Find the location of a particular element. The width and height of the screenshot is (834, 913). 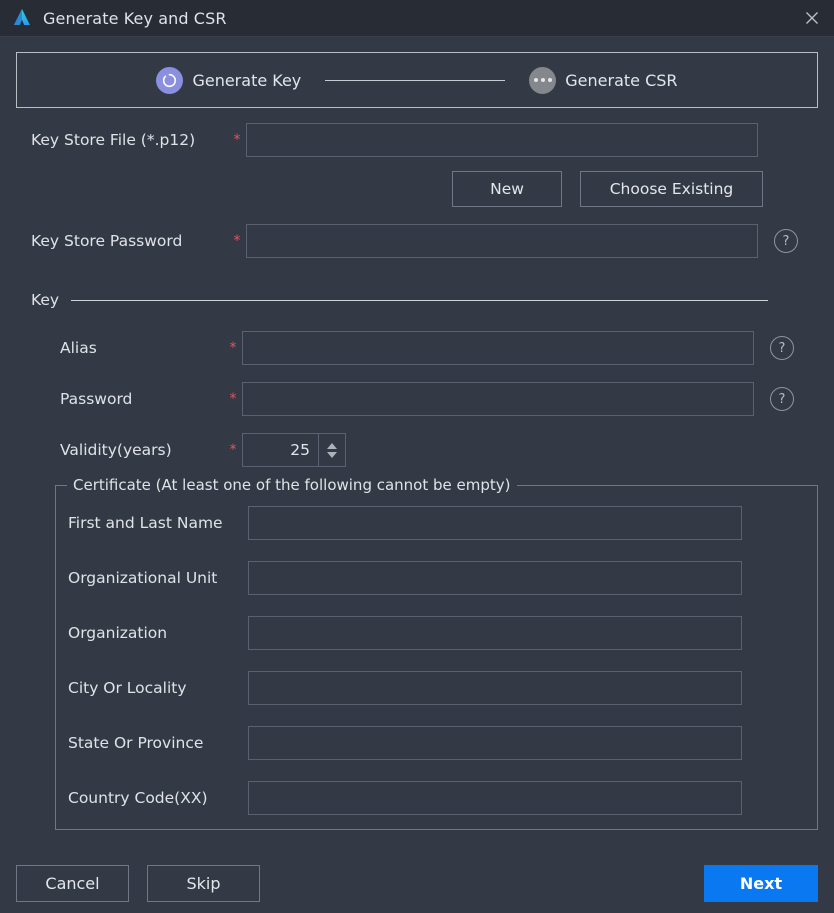

key-store-file-row: Key Store File (*.p12) * is located at coordinates (417, 140).